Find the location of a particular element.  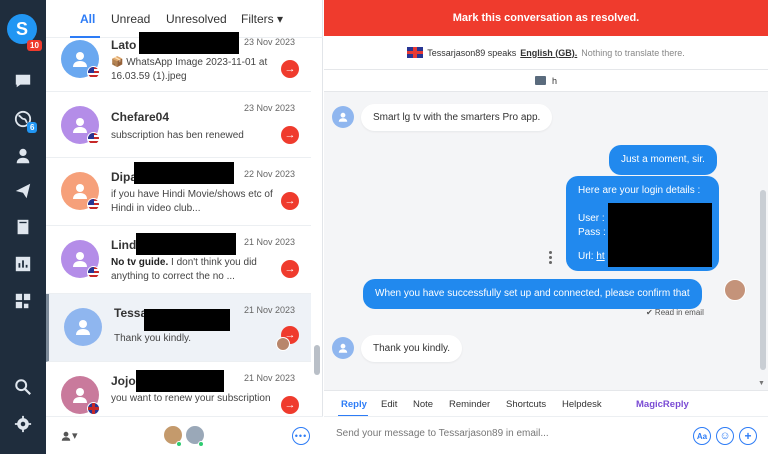

tab-filters: Filters ▾ is located at coordinates (262, 19).